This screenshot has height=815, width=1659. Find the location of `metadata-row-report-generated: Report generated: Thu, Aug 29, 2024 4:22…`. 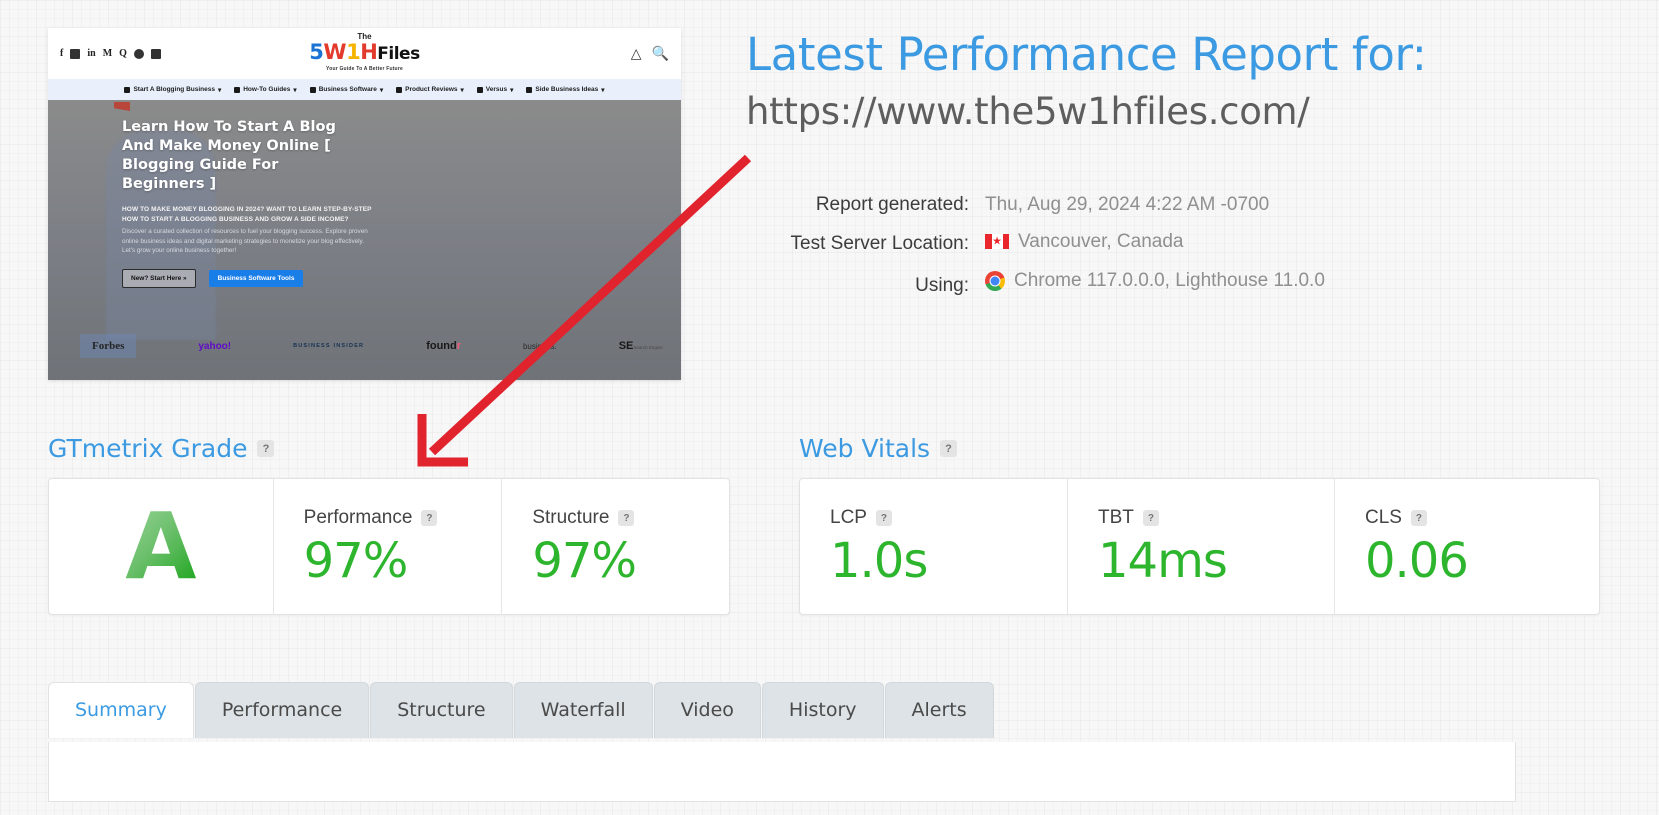

metadata-row-report-generated: Report generated: Thu, Aug 29, 2024 4:22… is located at coordinates (1042, 204).